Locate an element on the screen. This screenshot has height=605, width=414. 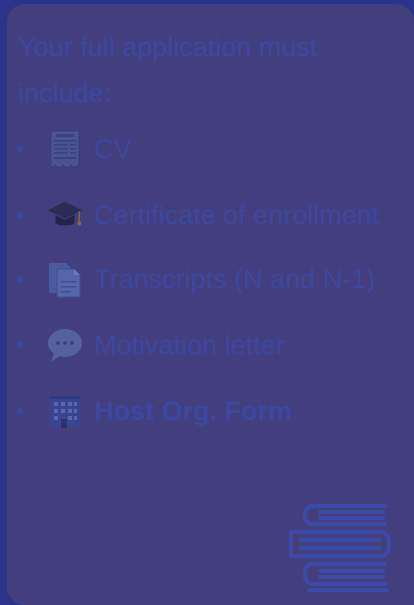
list-item-cv: CV is located at coordinates (74, 149).